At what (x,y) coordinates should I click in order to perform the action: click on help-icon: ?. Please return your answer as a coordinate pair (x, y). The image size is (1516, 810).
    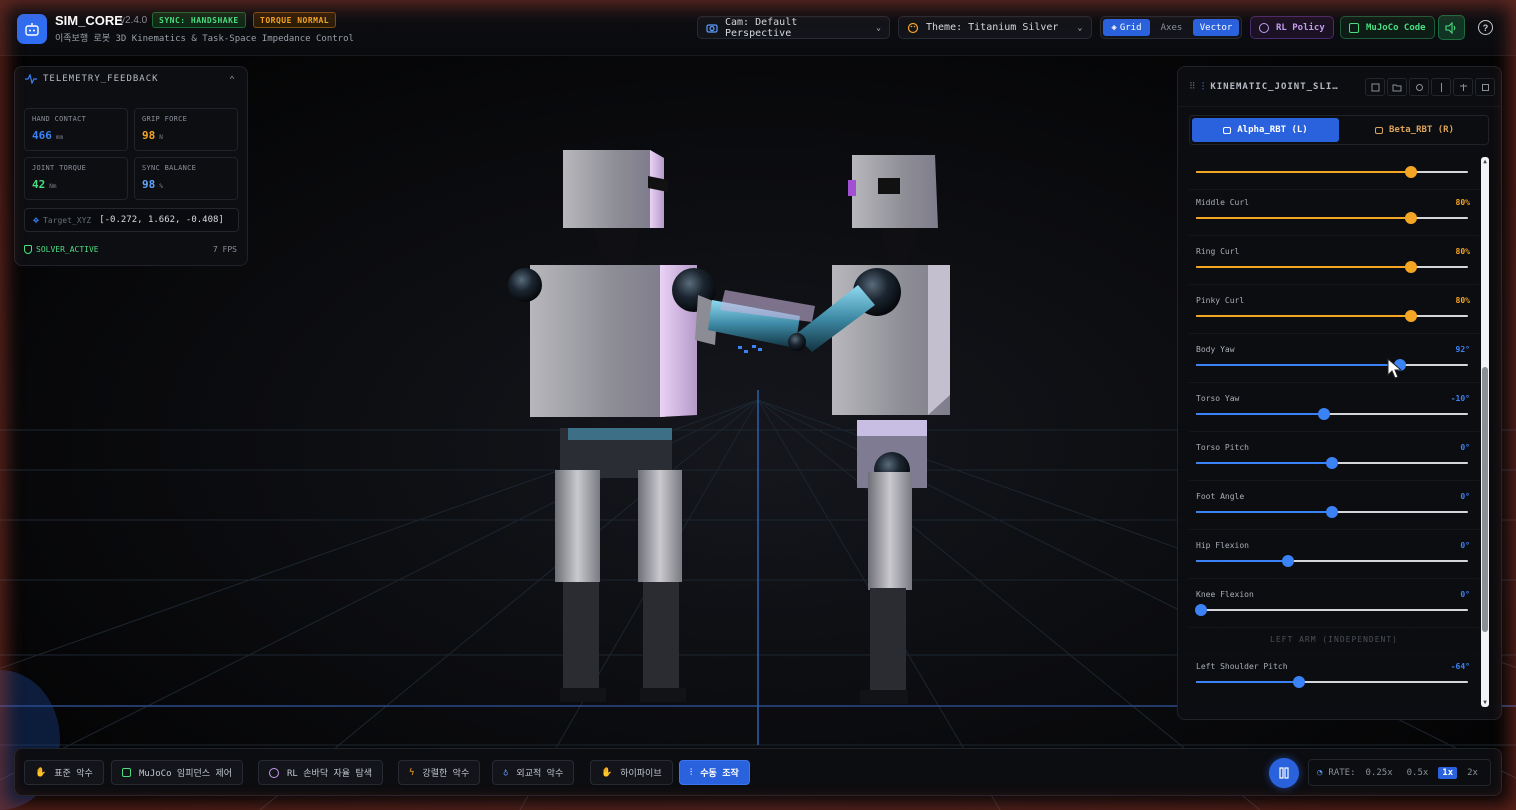
    Looking at the image, I should click on (1485, 27).